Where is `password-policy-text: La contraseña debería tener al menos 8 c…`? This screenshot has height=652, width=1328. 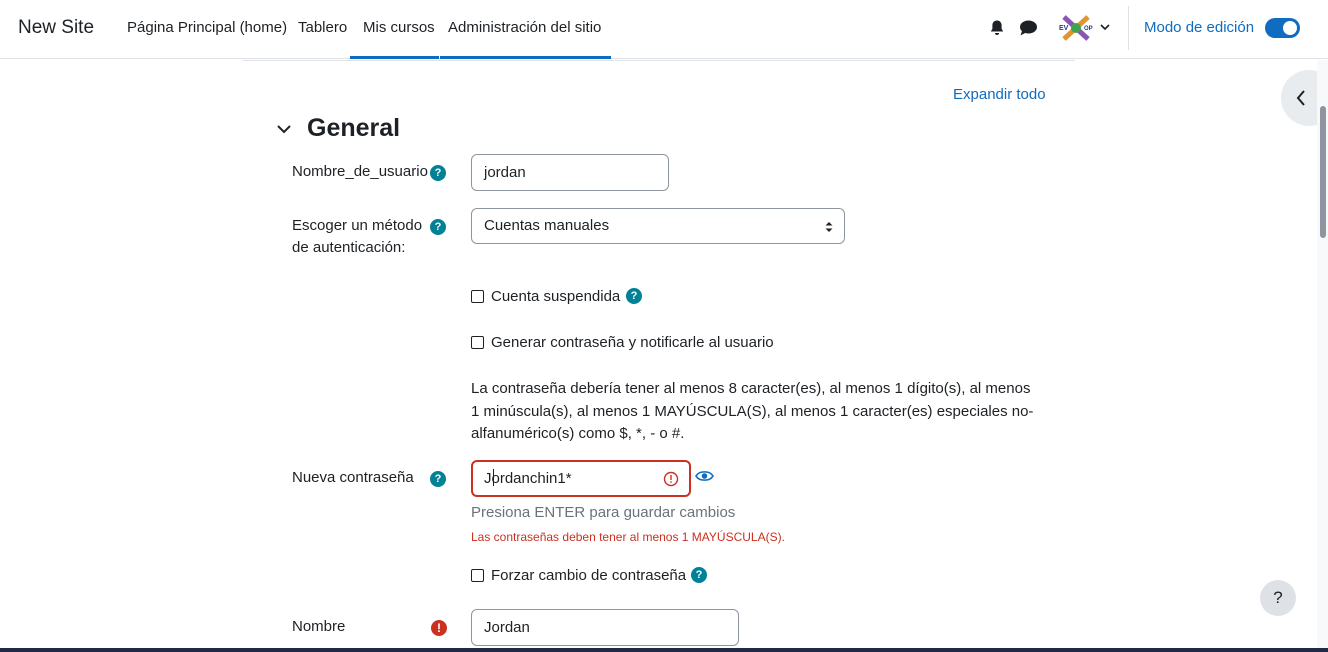 password-policy-text: La contraseña debería tener al menos 8 c… is located at coordinates (752, 411).